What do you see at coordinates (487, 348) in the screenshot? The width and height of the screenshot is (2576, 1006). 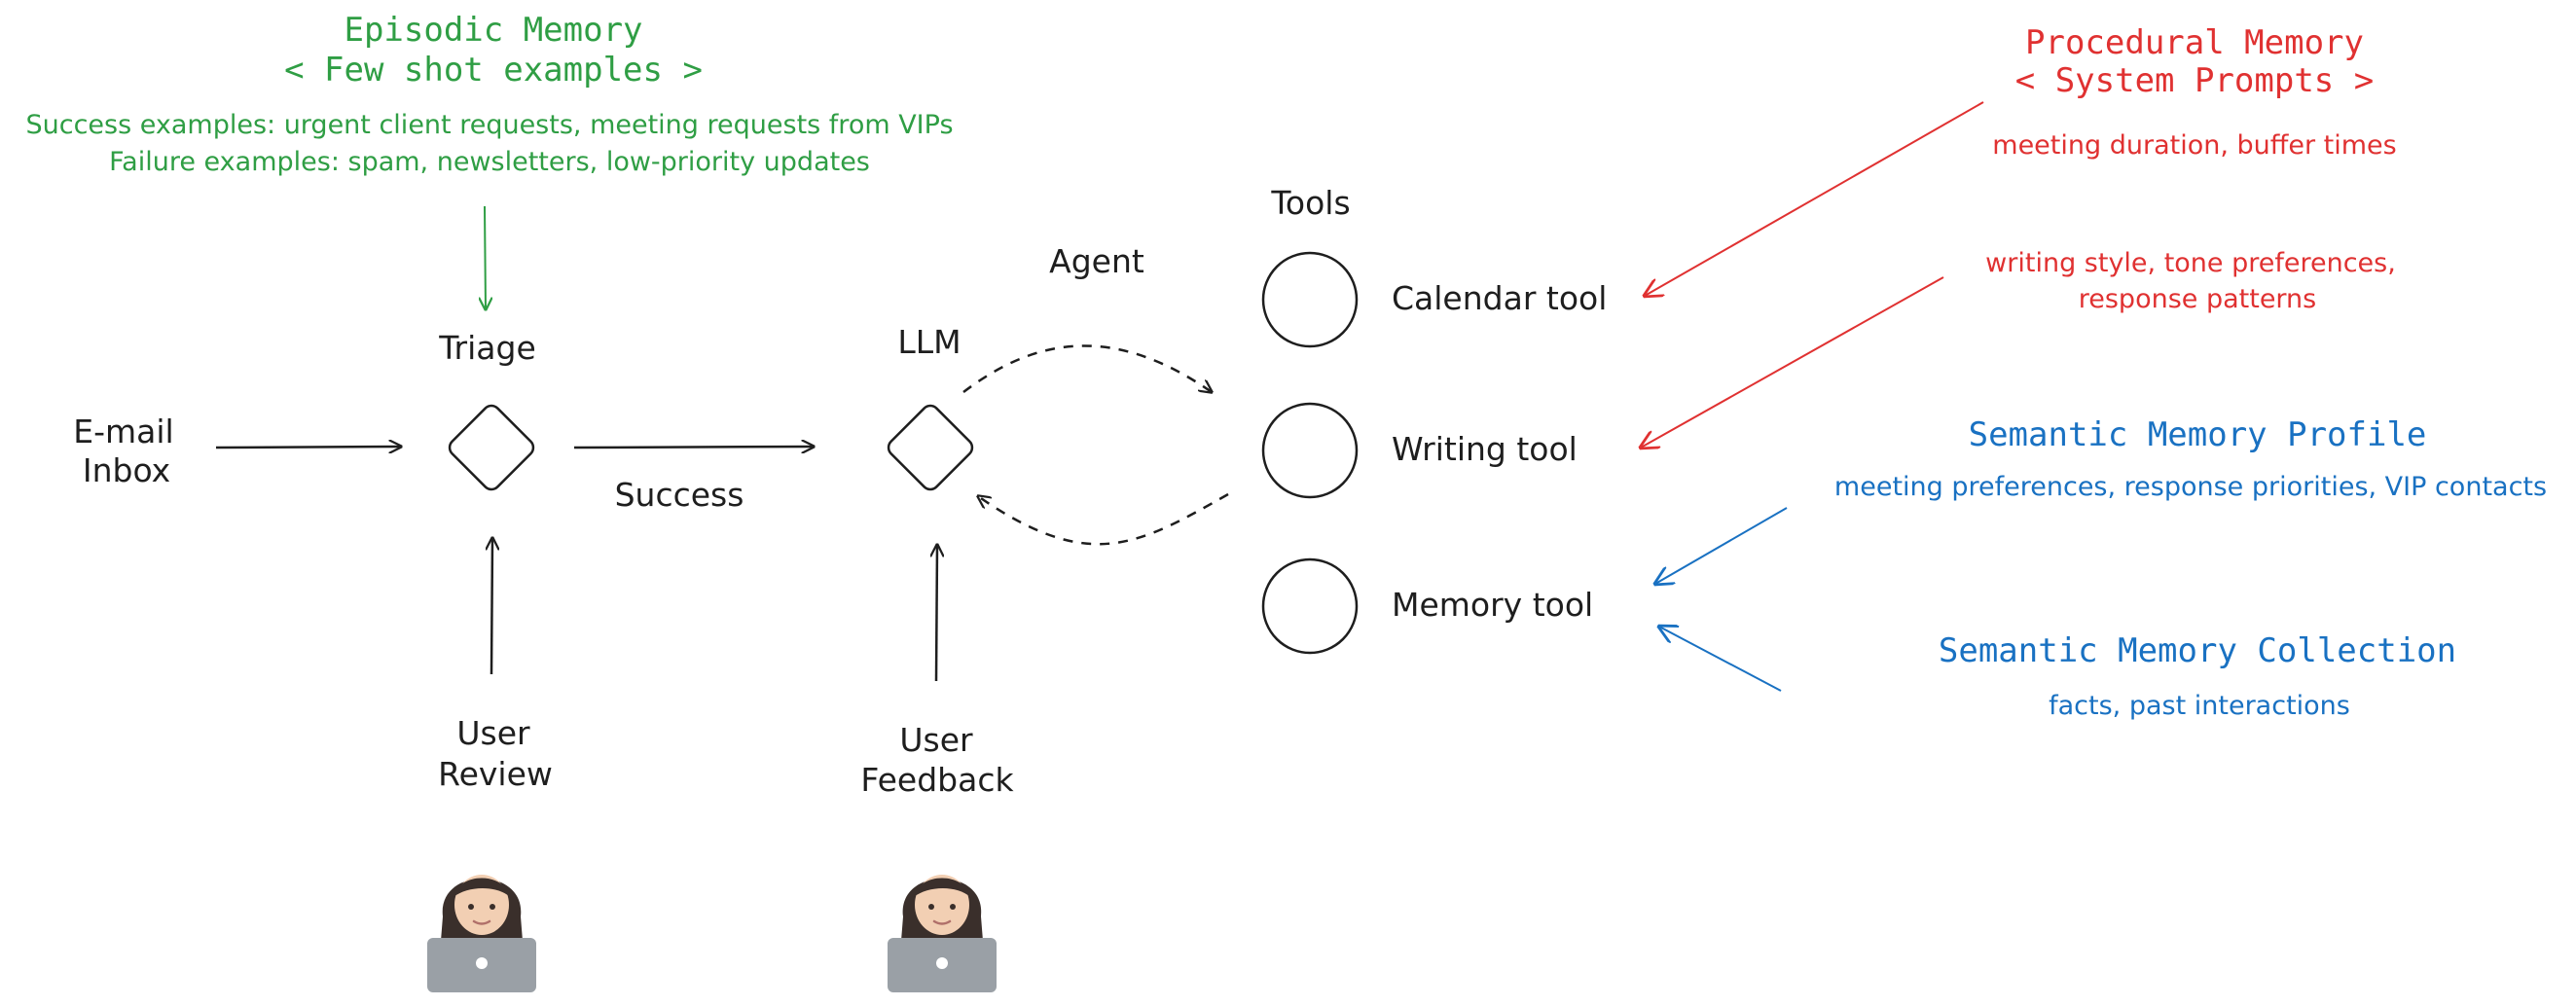 I see `triage-label: Triage` at bounding box center [487, 348].